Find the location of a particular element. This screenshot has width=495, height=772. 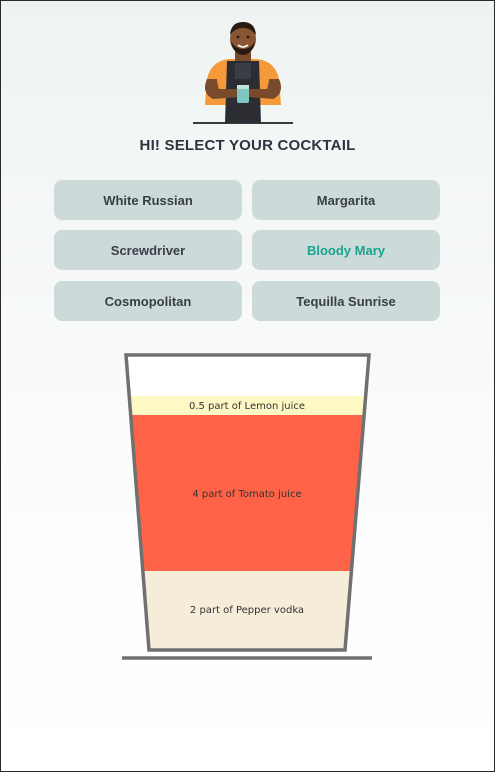

bartender-illustration is located at coordinates (243, 73).